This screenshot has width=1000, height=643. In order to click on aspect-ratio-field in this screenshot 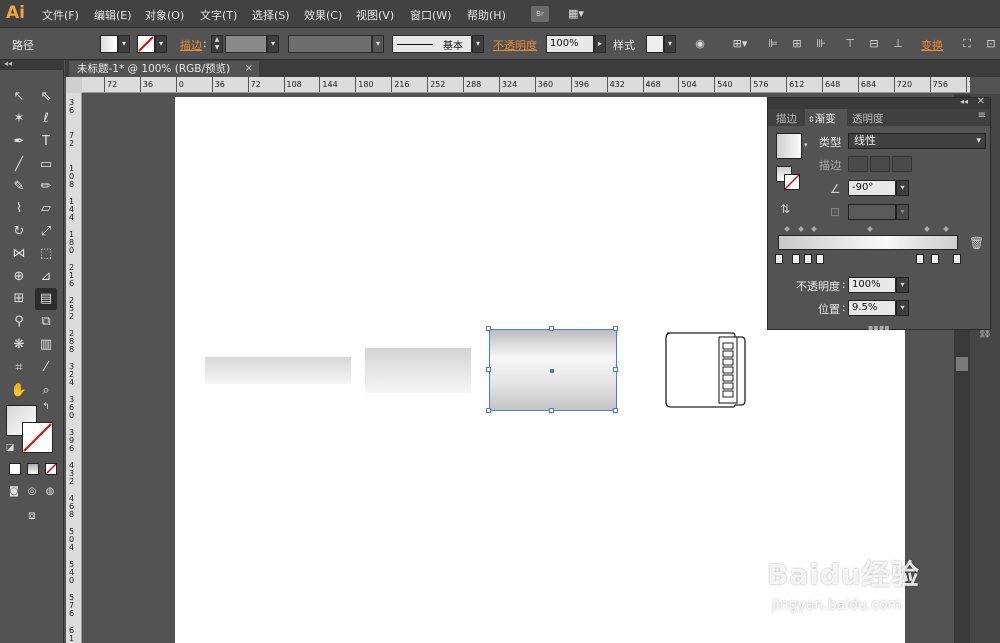, I will do `click(872, 212)`.